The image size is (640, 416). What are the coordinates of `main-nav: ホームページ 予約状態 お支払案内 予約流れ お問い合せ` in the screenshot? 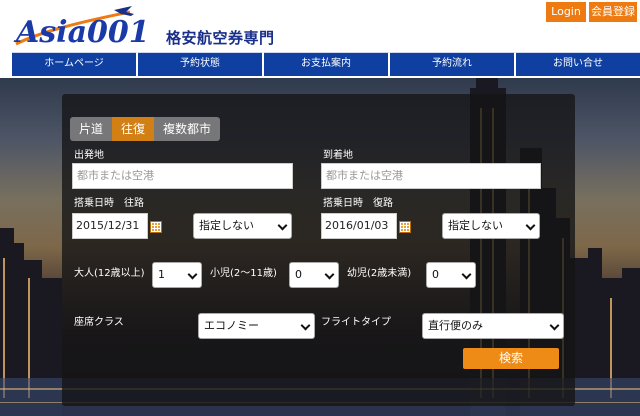 It's located at (326, 64).